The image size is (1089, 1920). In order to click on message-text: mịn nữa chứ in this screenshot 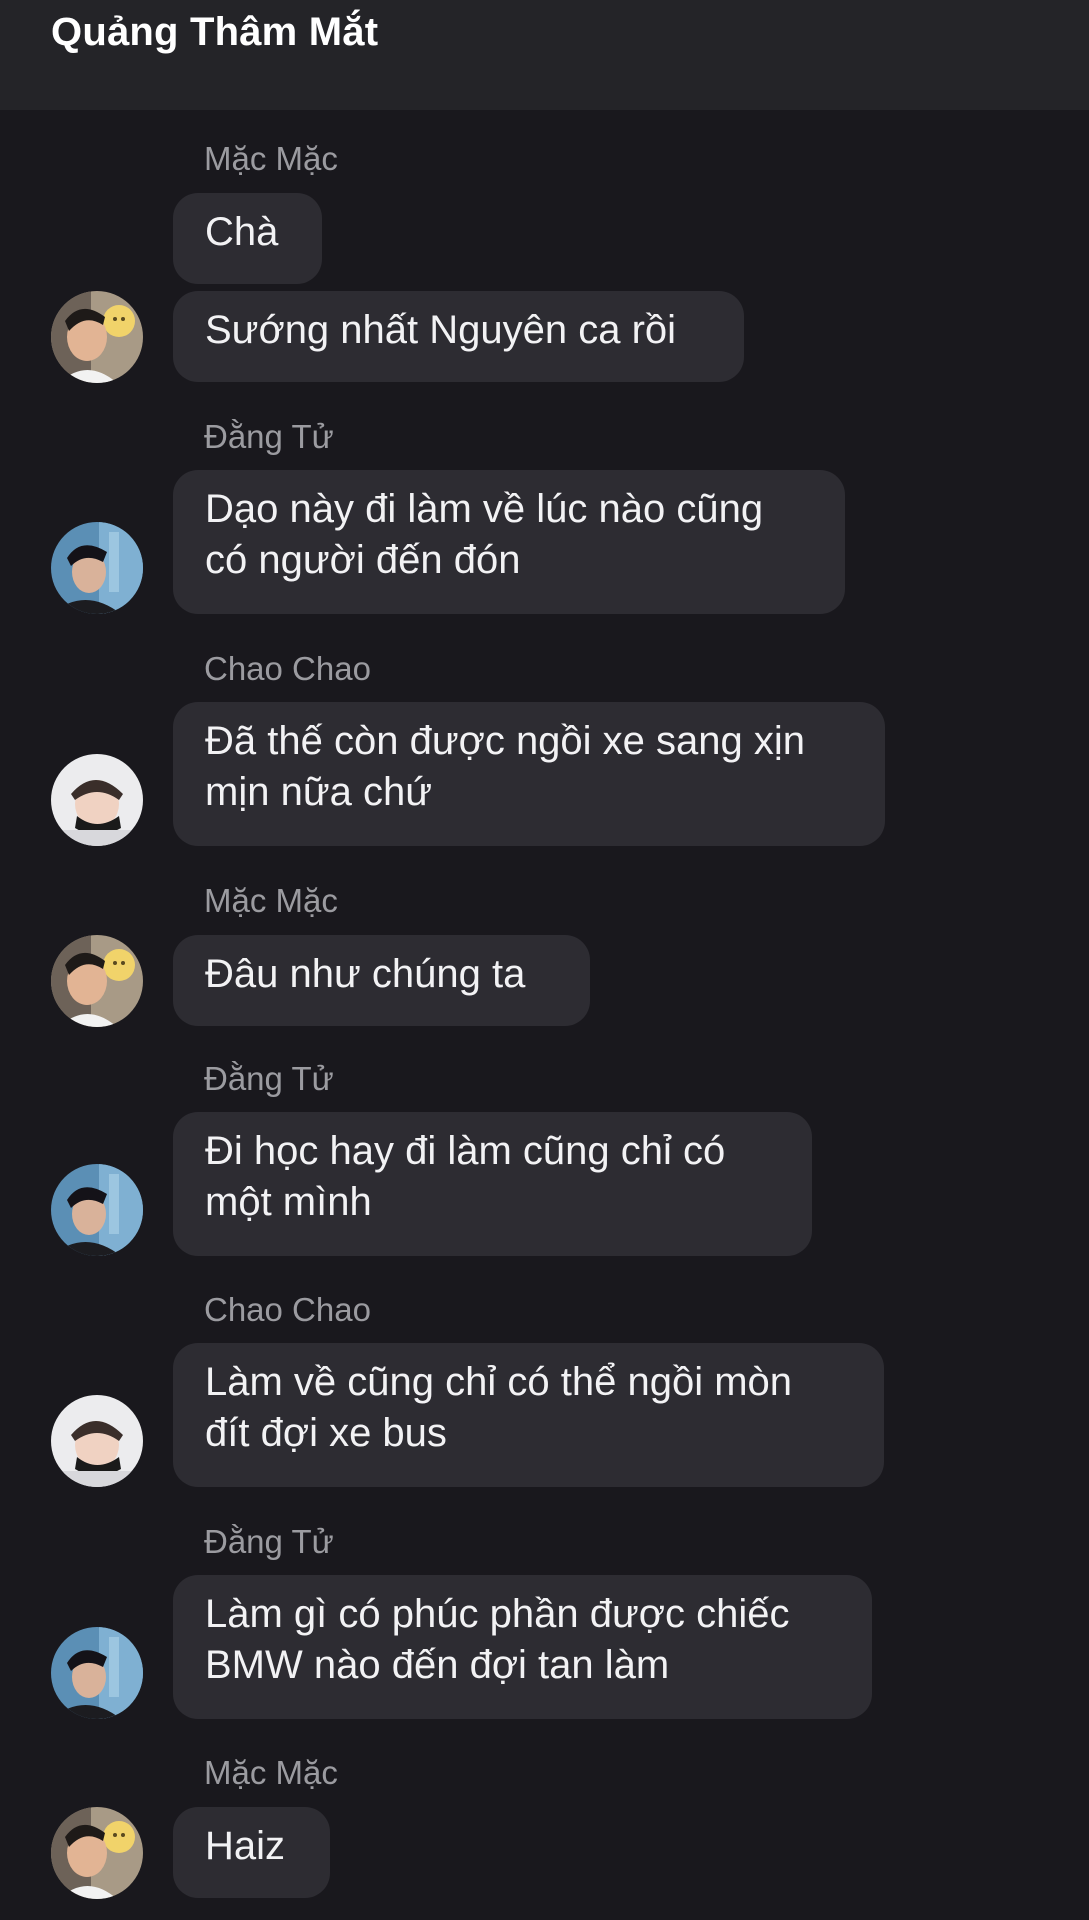, I will do `click(318, 792)`.